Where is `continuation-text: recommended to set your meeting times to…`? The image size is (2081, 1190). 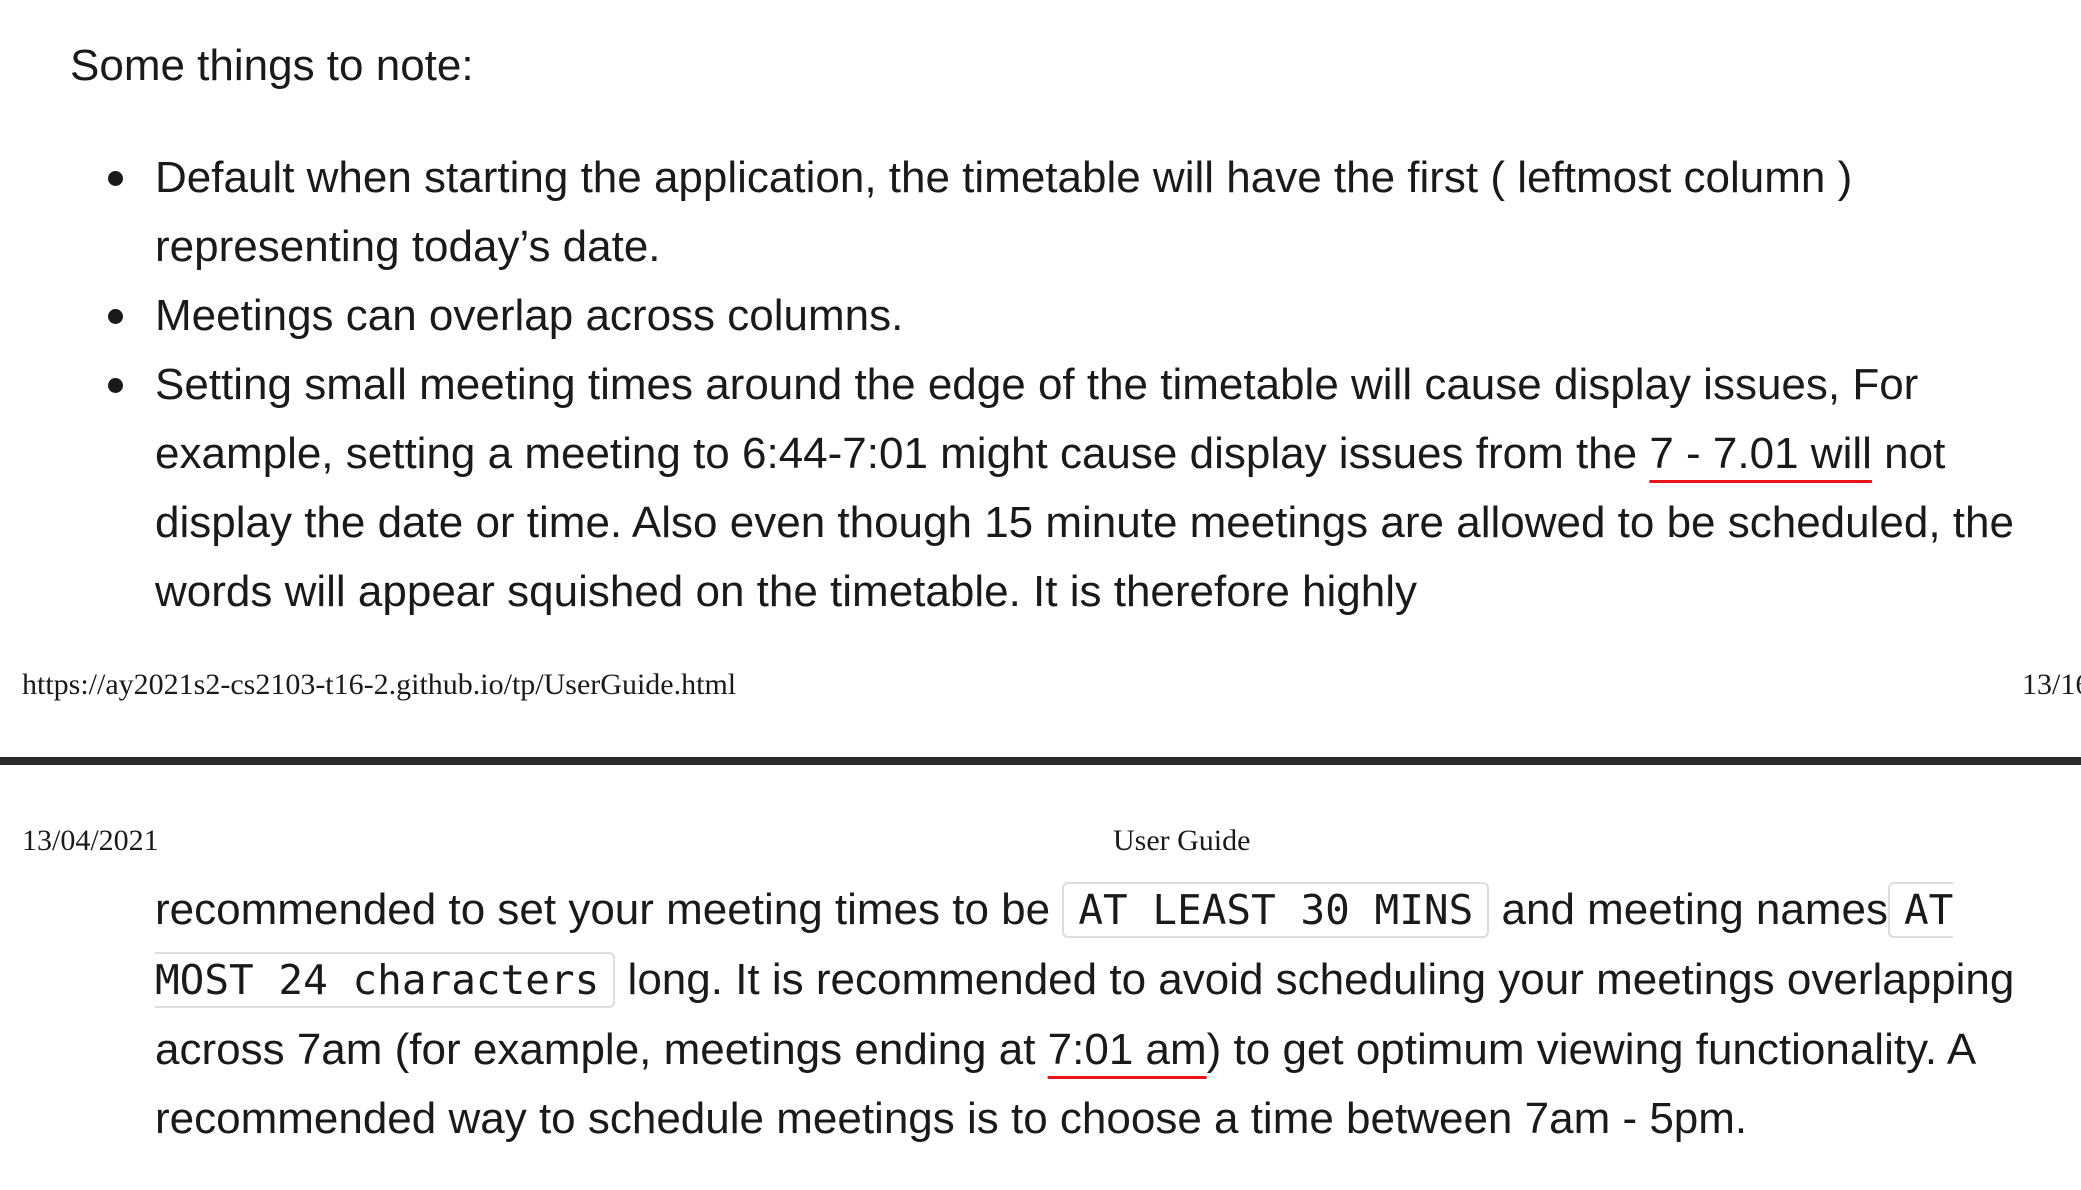
continuation-text: recommended to set your meeting times to… is located at coordinates (609, 909).